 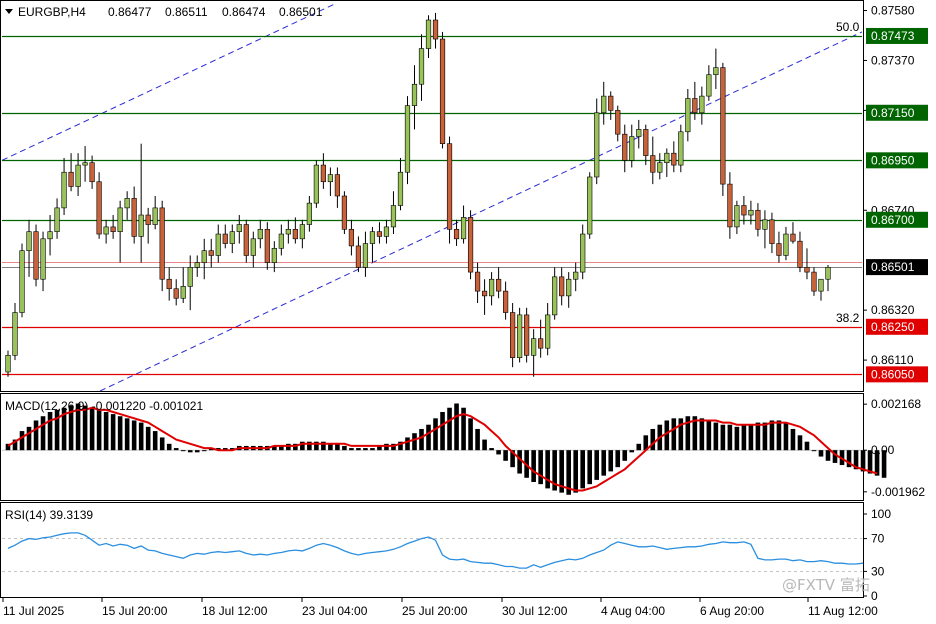 I want to click on level-price-label: 0.86700, so click(x=893, y=220).